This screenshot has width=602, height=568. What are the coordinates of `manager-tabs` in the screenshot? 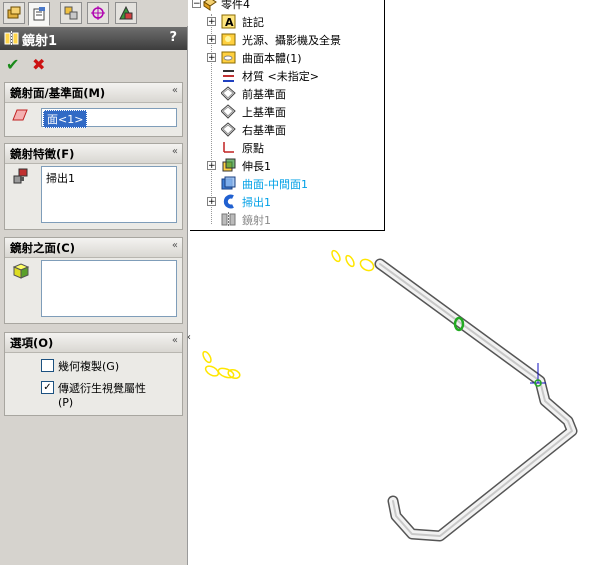 It's located at (94, 13).